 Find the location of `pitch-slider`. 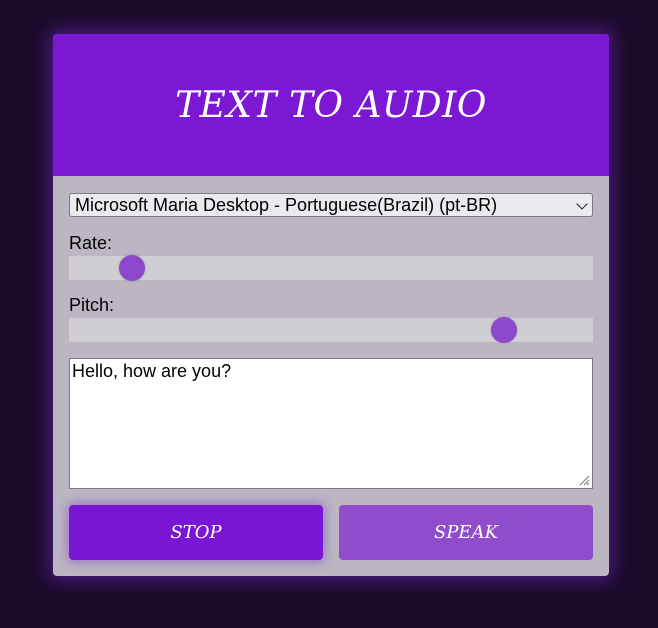

pitch-slider is located at coordinates (331, 330).